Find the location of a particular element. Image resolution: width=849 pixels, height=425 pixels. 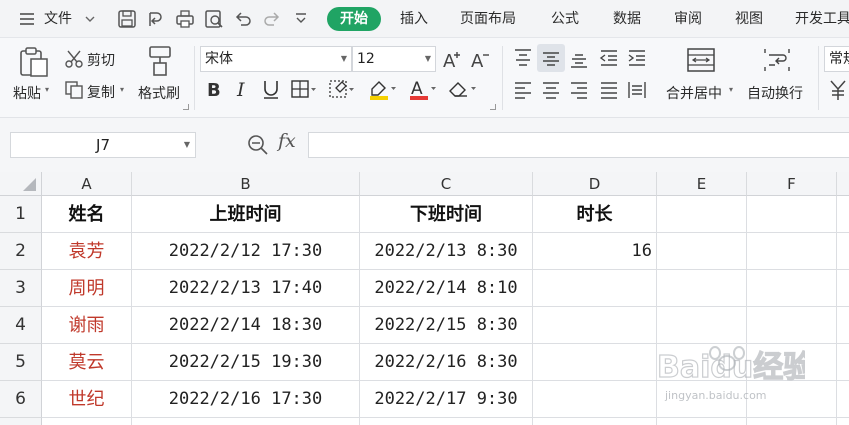

justify-icon is located at coordinates (609, 90).